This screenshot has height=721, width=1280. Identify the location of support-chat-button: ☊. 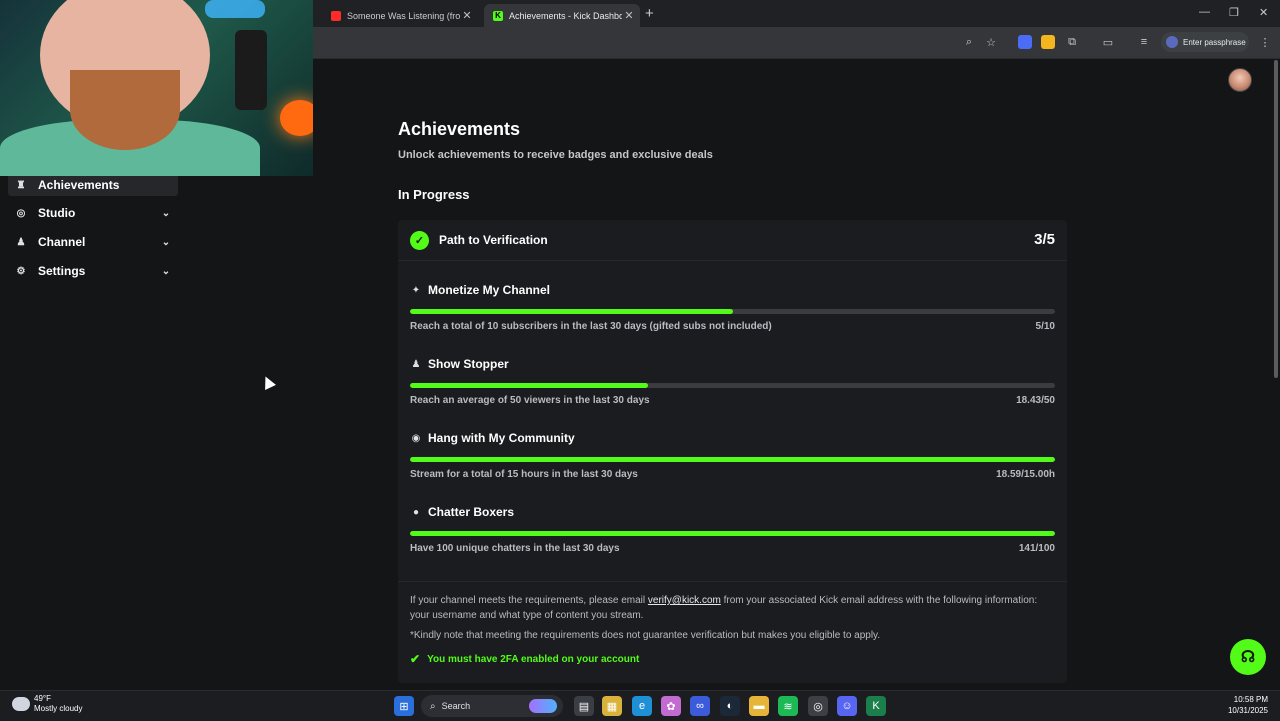
(1248, 657).